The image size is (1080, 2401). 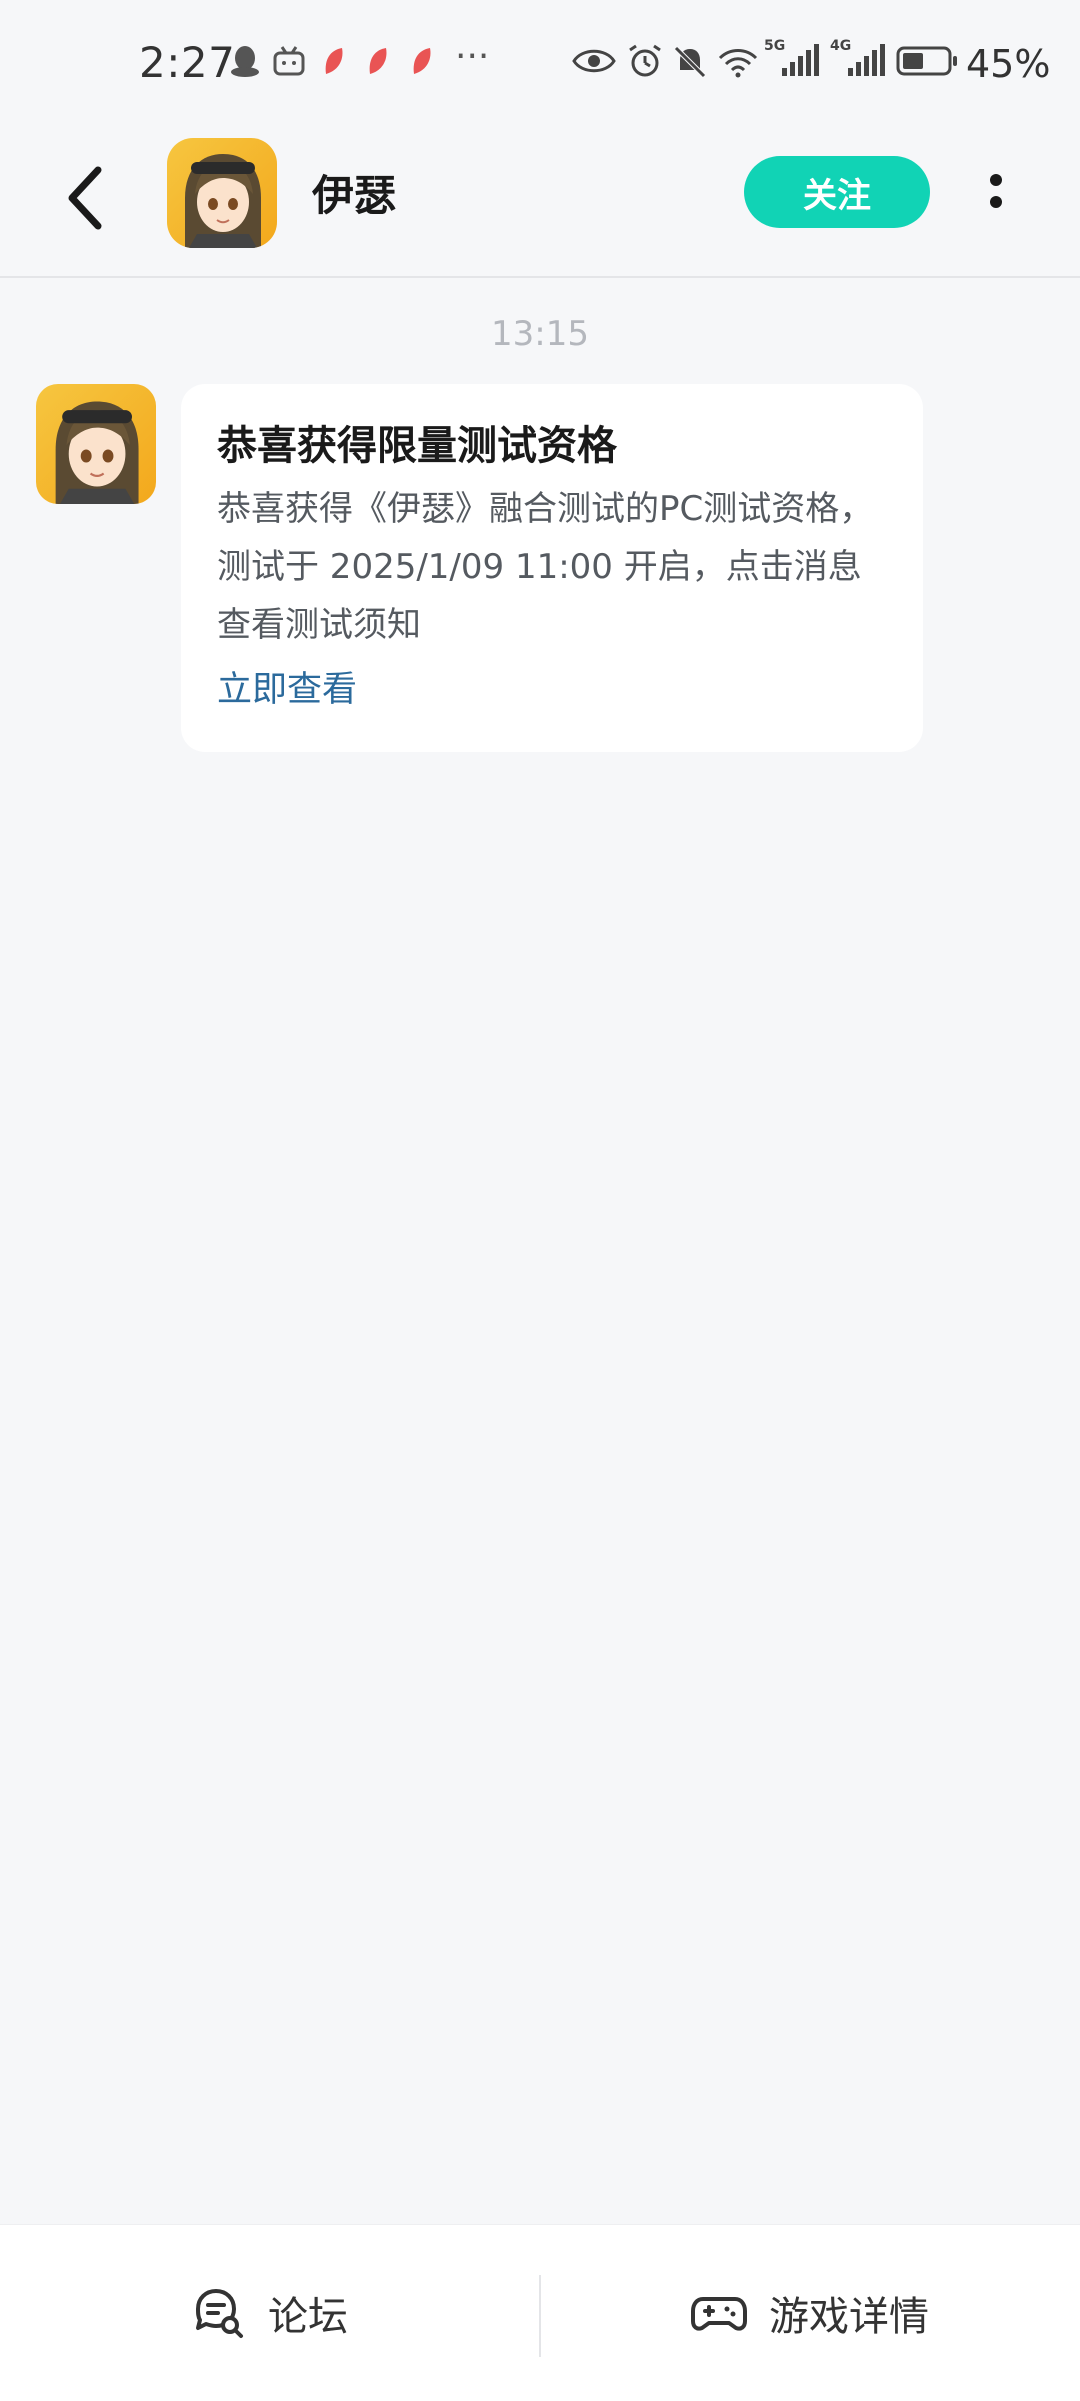 I want to click on bilibili-icon, so click(x=289, y=61).